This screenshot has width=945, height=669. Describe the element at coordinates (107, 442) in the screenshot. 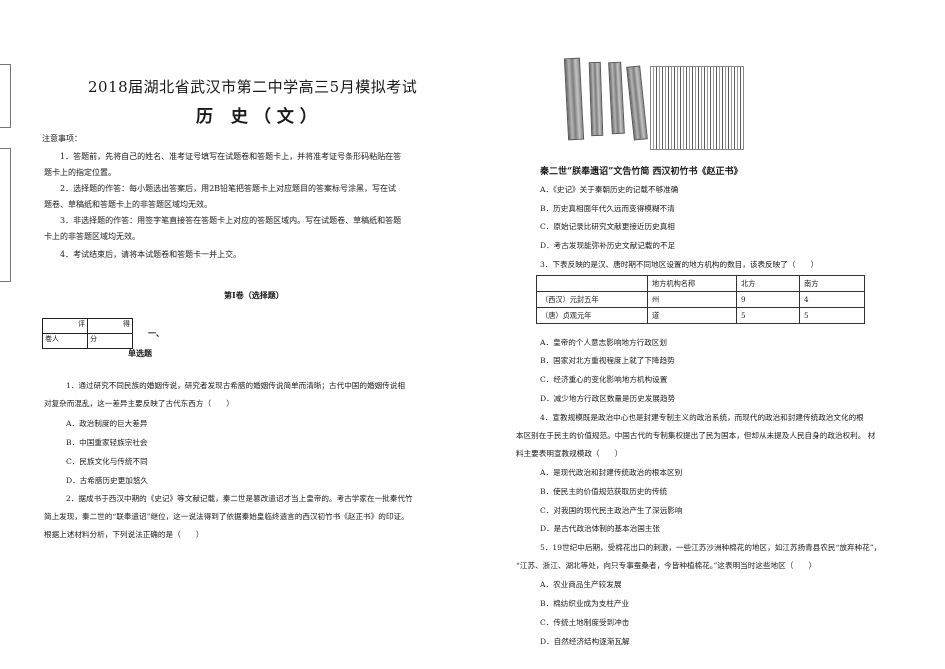

I see `option: B．中国重家轻族宗社会` at that location.